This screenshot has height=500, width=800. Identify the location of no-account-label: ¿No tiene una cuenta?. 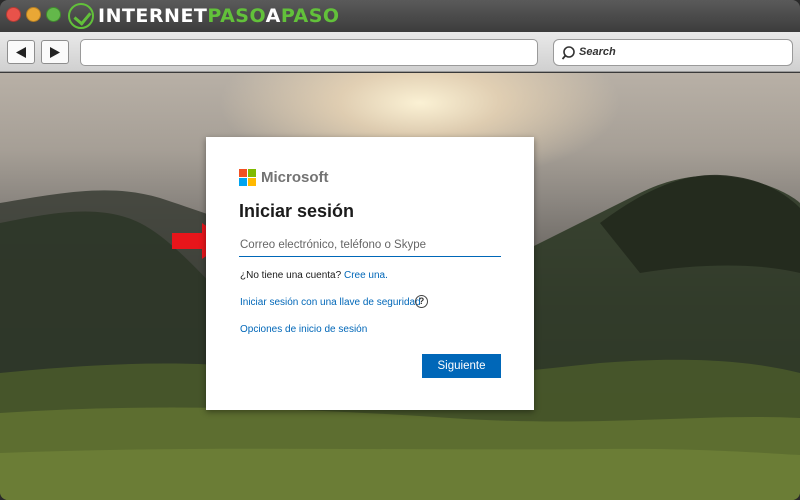
(291, 275).